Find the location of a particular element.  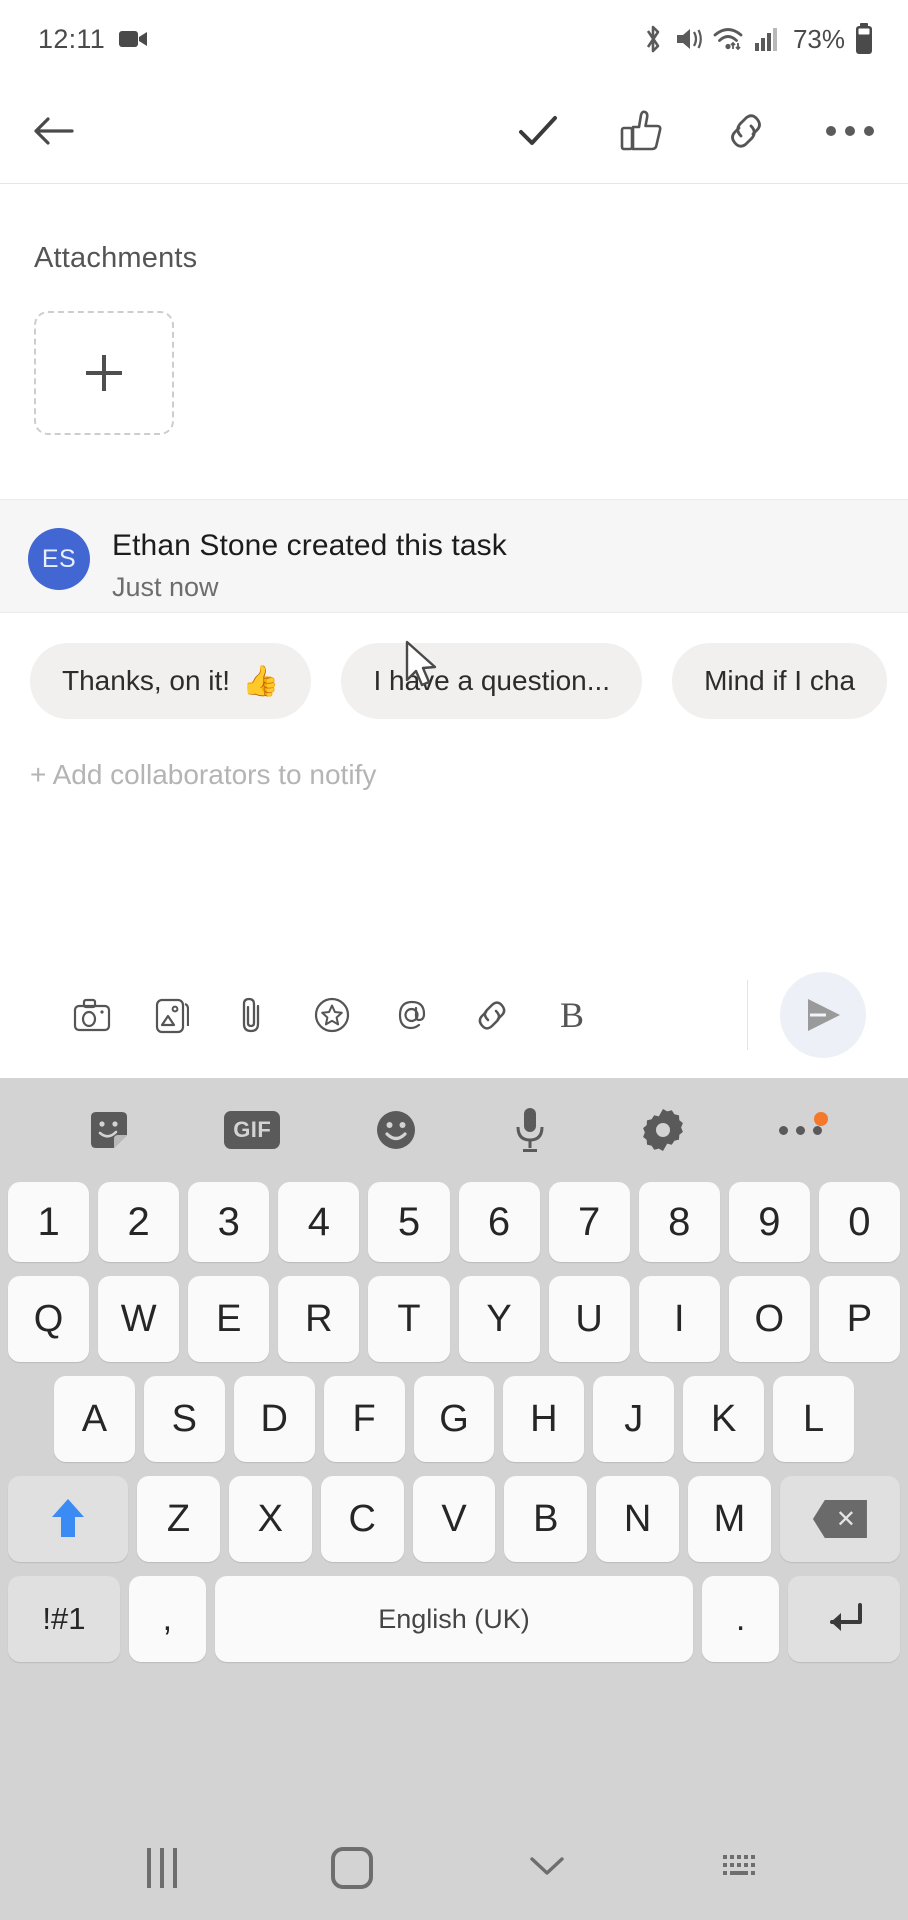

mute-vibrate-icon is located at coordinates (689, 39).